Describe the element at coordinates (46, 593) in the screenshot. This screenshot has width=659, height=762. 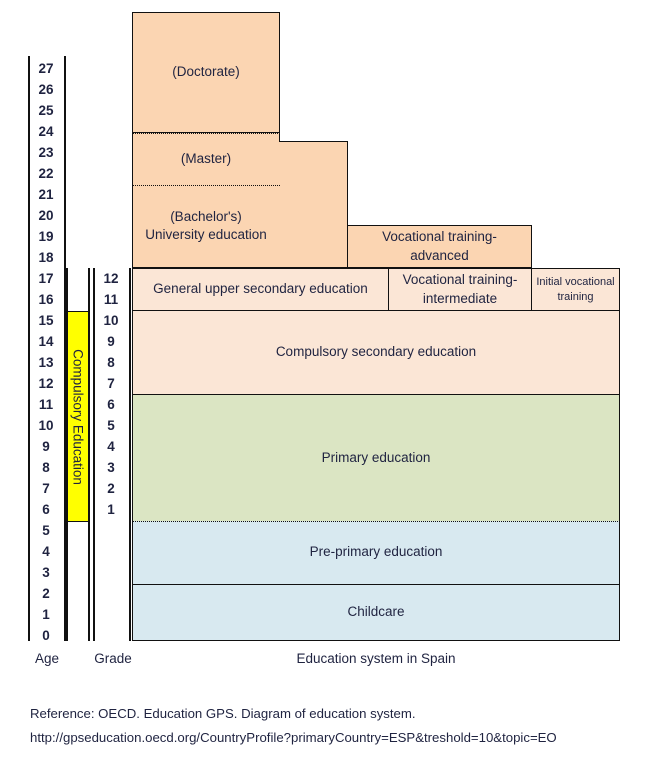
I see `age-tick: 2` at that location.